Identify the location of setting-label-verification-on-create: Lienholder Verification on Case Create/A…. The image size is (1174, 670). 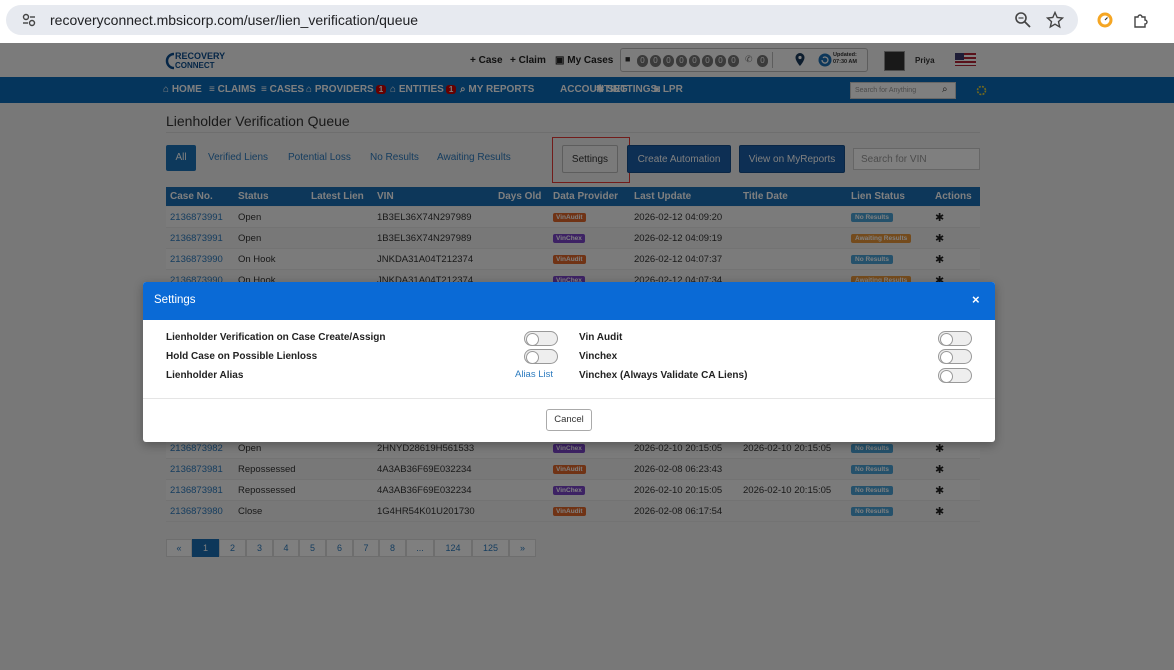
(276, 337).